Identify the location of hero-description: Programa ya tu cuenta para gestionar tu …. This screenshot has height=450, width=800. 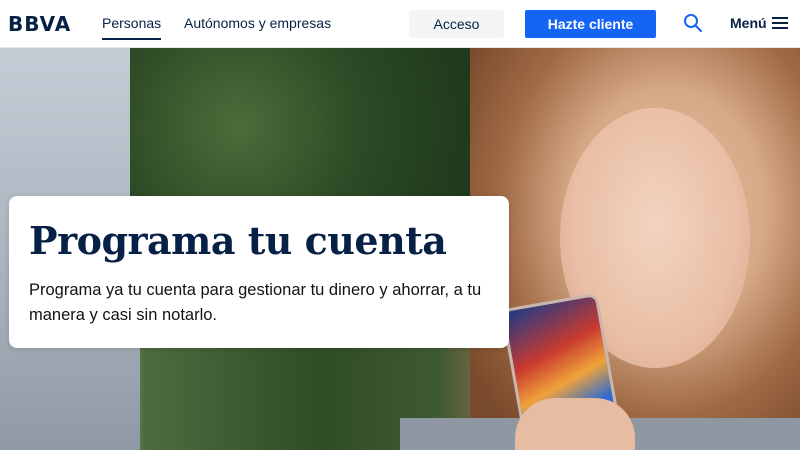
(255, 302).